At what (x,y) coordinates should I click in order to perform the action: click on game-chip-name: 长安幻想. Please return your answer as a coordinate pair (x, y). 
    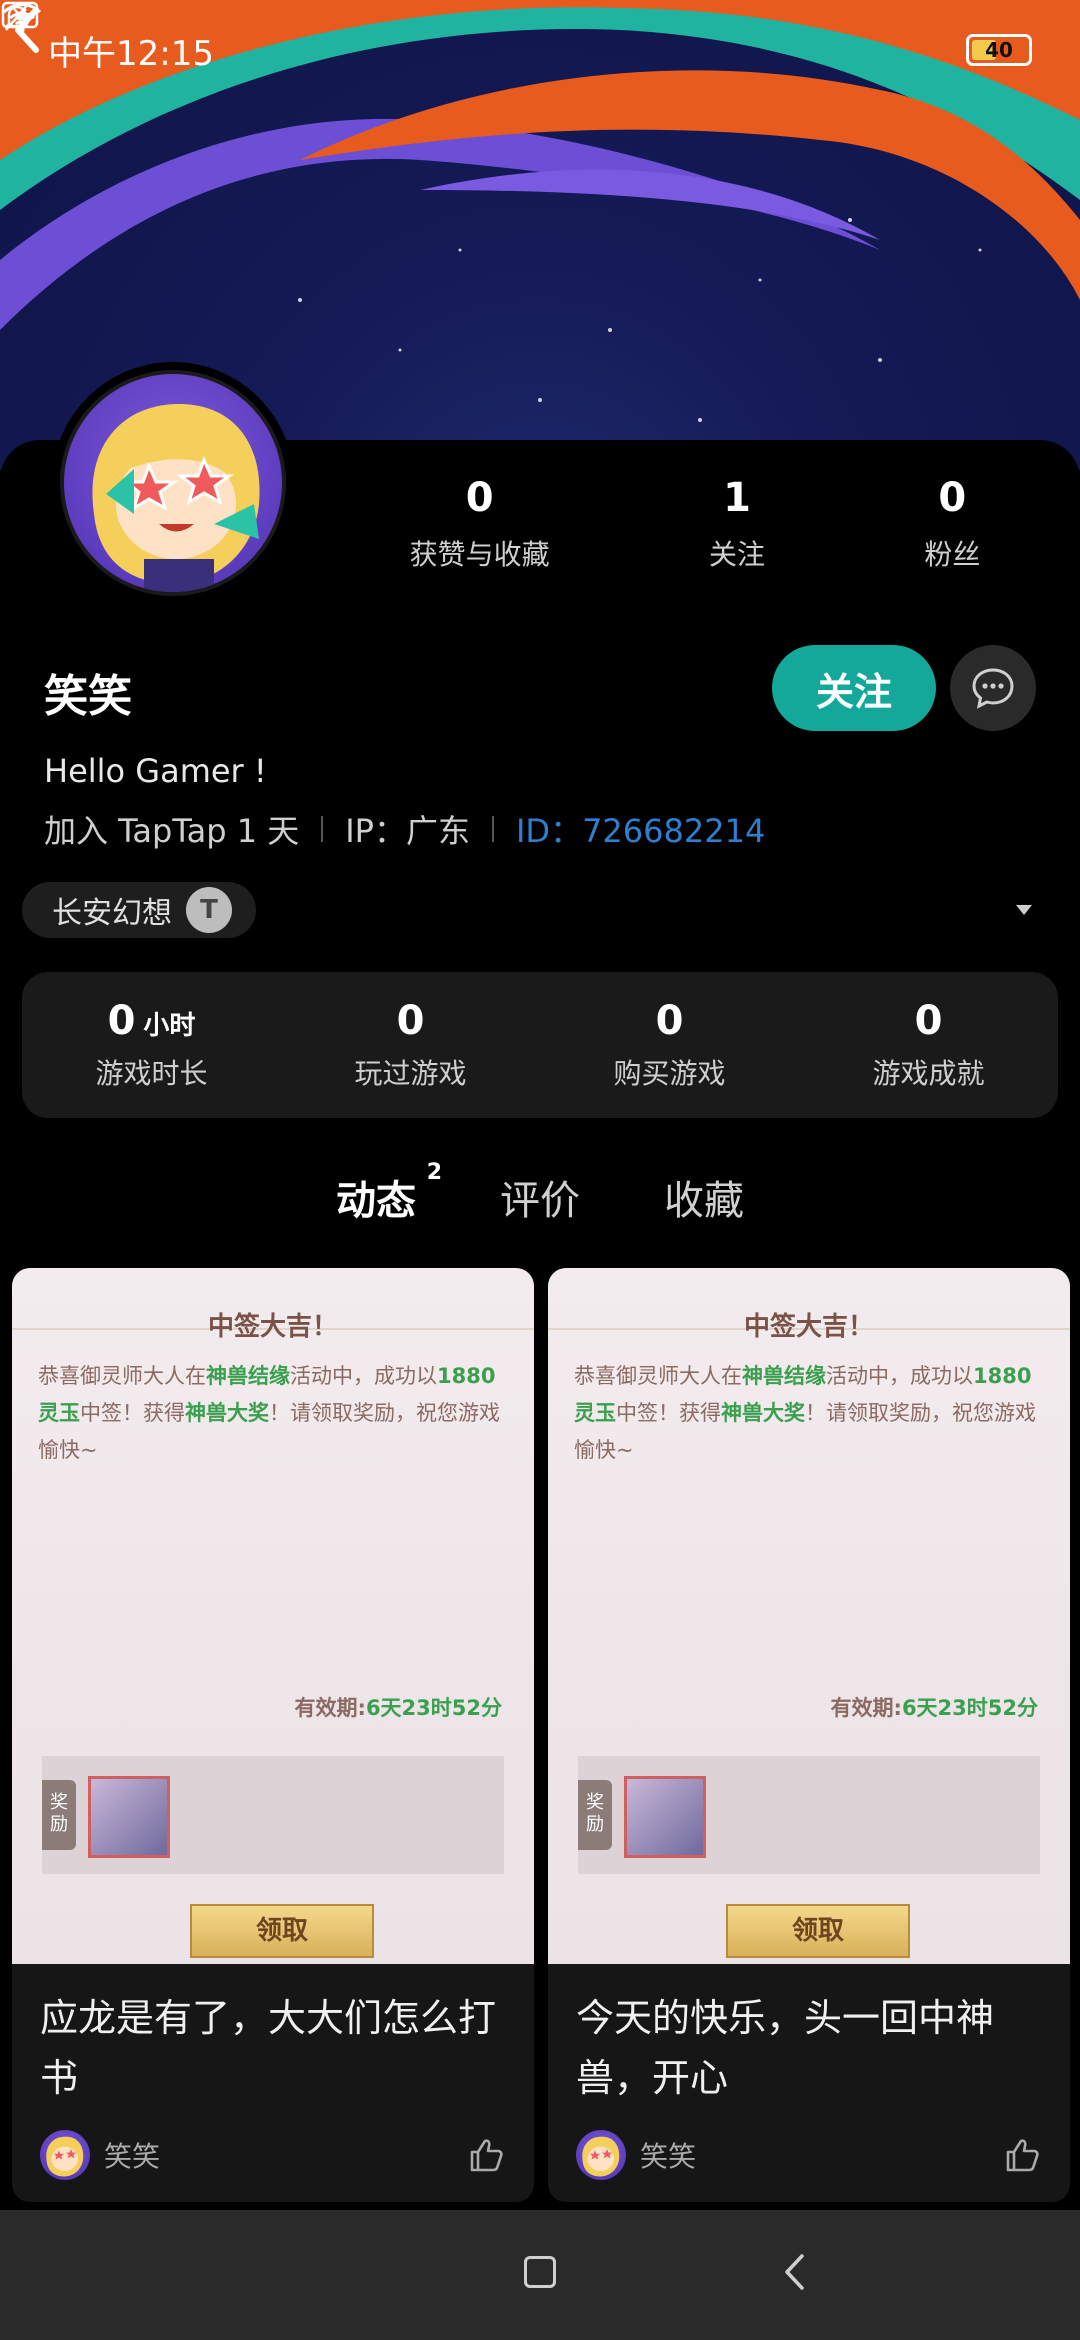
    Looking at the image, I should click on (112, 913).